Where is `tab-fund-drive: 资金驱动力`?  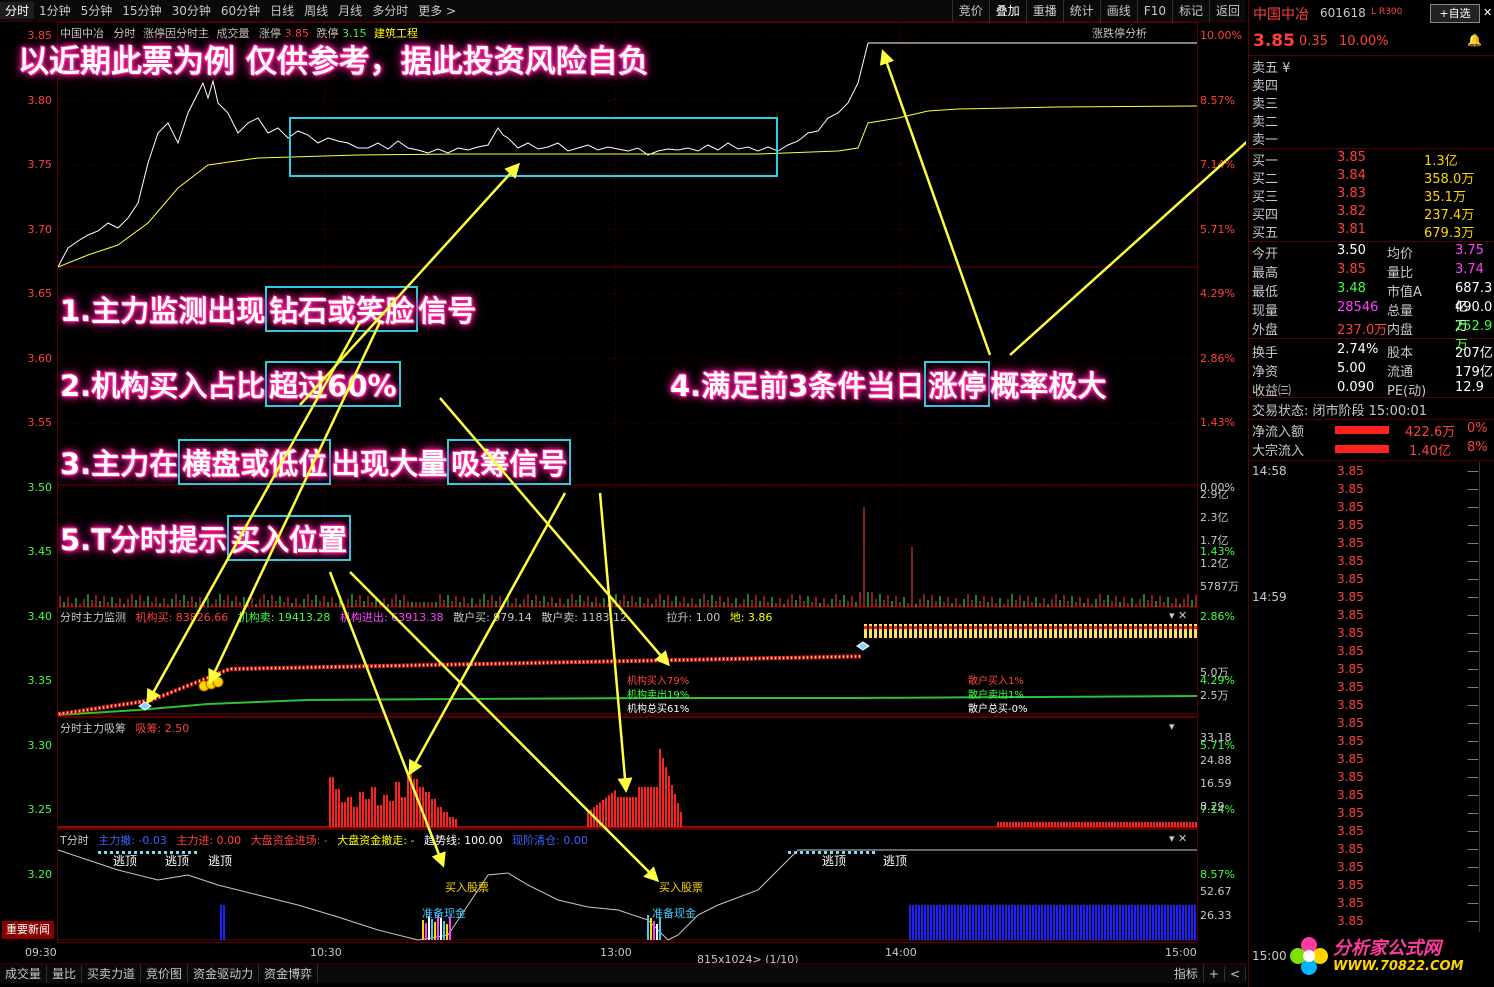
tab-fund-drive: 资金驱动力 is located at coordinates (224, 973).